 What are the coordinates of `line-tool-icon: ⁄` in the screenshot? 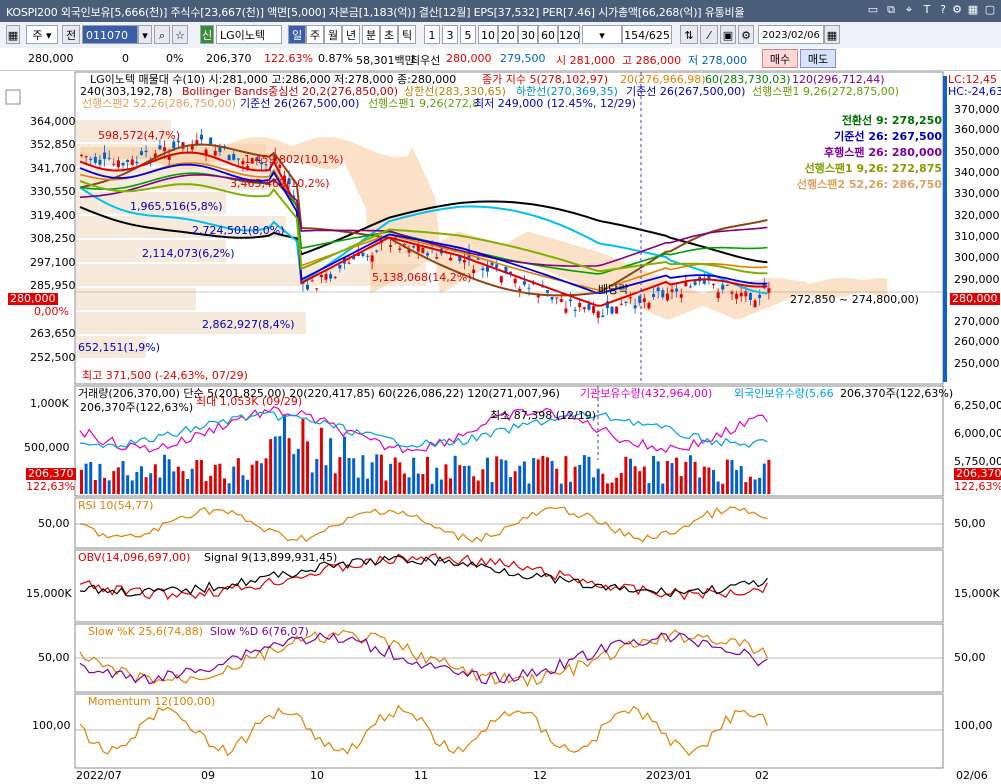 It's located at (709, 34).